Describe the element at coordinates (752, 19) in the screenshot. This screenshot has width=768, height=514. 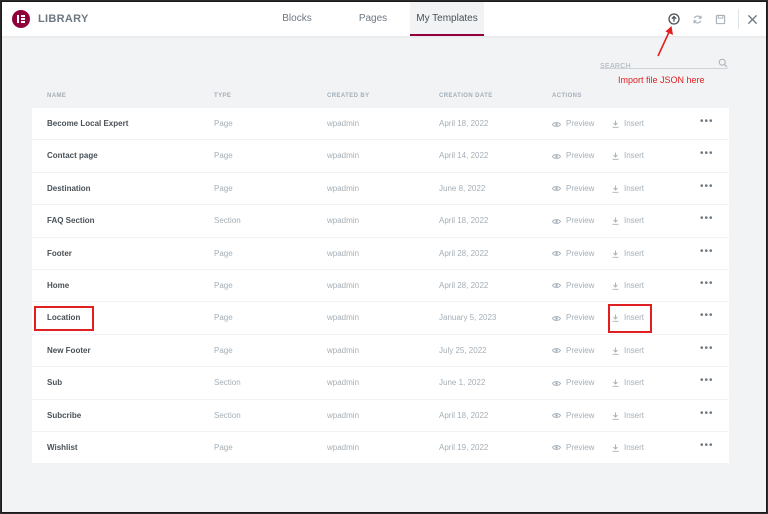
I see `close-icon` at that location.